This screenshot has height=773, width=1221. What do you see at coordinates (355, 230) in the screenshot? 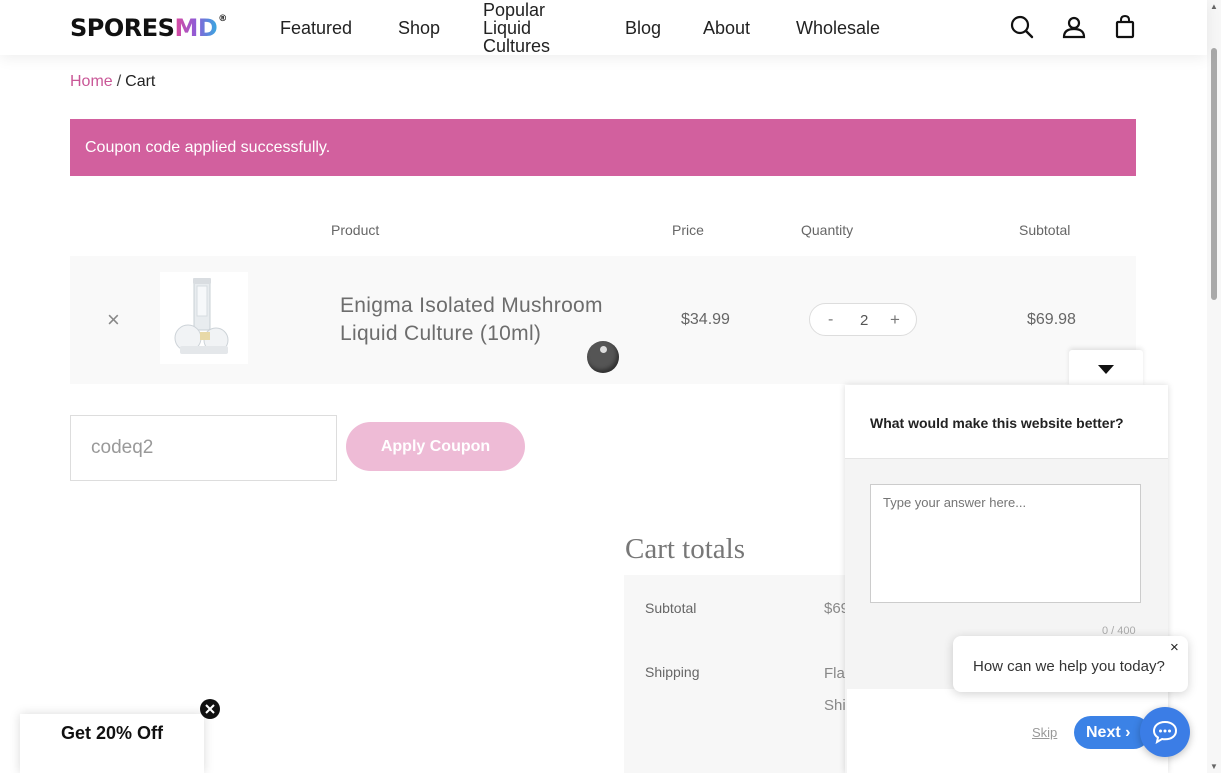
I see `col-header-product: Product` at bounding box center [355, 230].